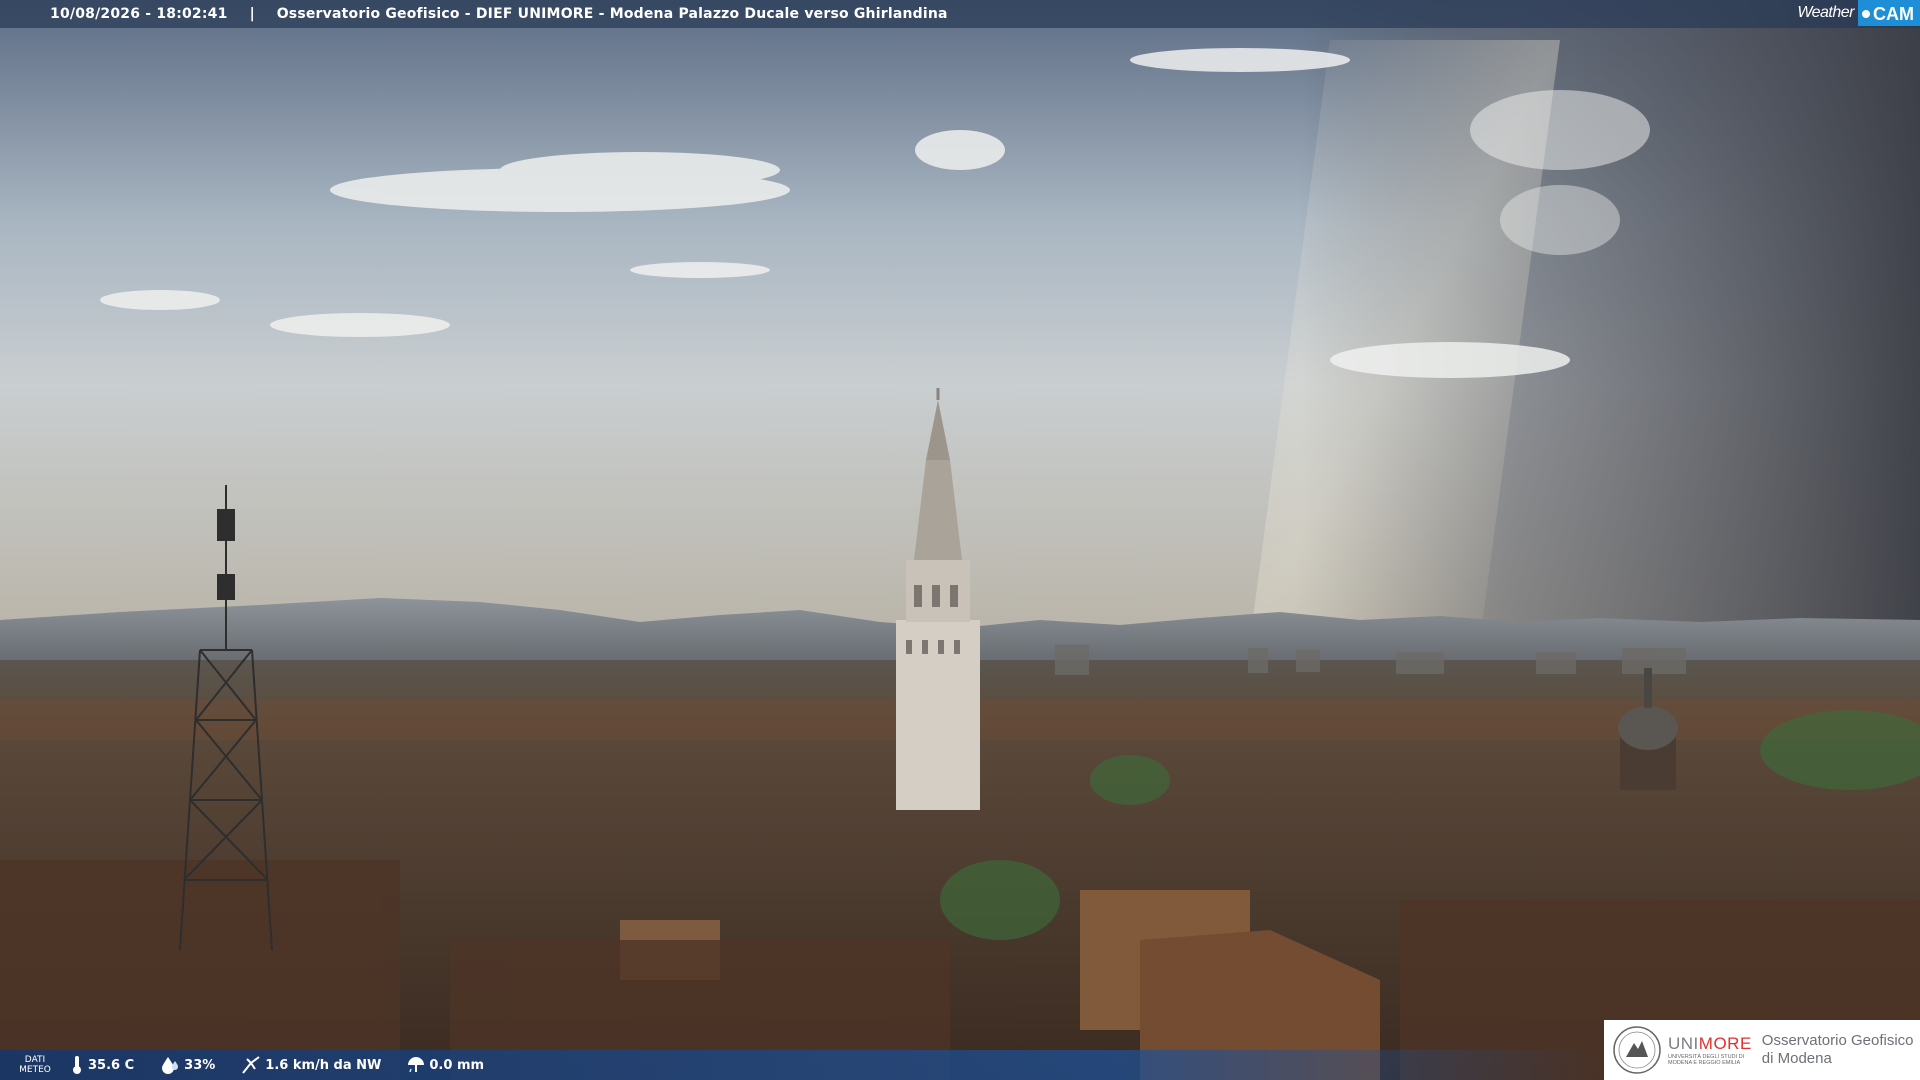 This screenshot has width=1920, height=1080. Describe the element at coordinates (457, 1065) in the screenshot. I see `rain-value: 0.0 mm` at that location.